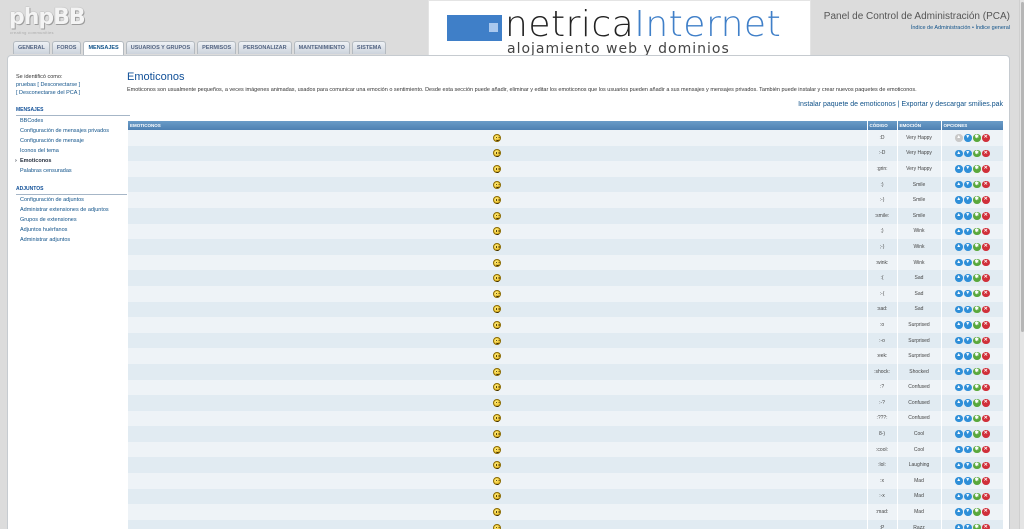  What do you see at coordinates (321, 47) in the screenshot?
I see `tab-mantenimiento: Mantenimiento` at bounding box center [321, 47].